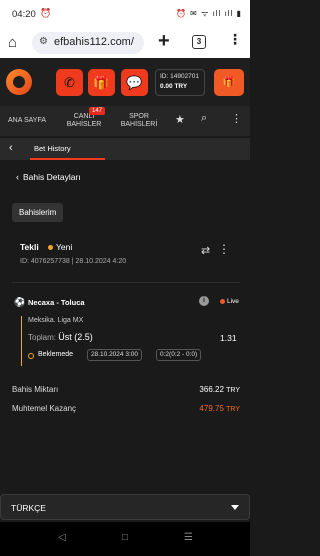  I want to click on live-count-badge: 147, so click(97, 111).